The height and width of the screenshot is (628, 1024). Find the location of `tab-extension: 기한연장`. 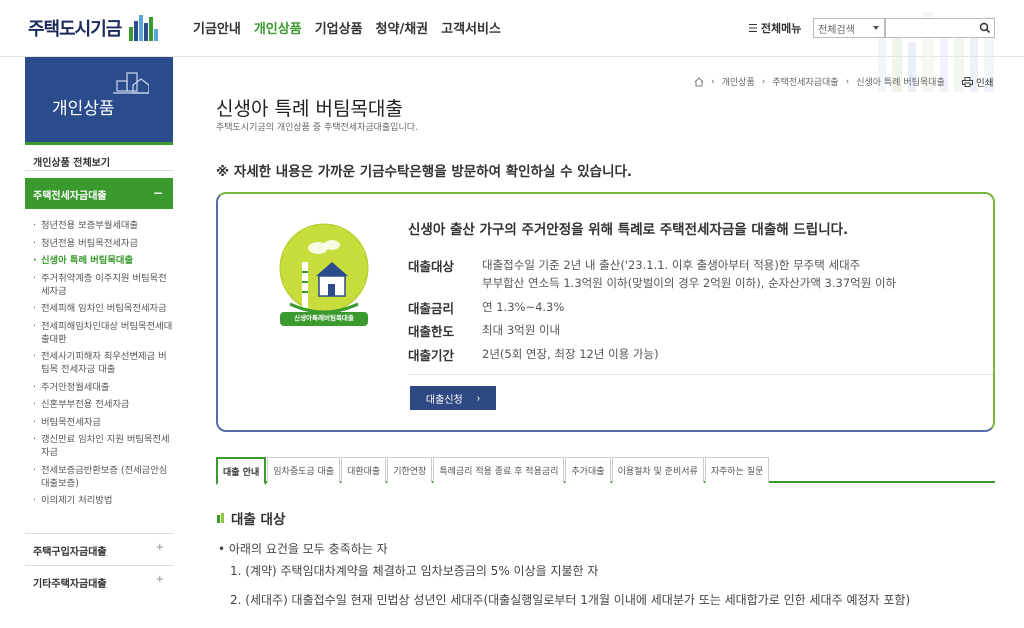

tab-extension: 기한연장 is located at coordinates (410, 470).